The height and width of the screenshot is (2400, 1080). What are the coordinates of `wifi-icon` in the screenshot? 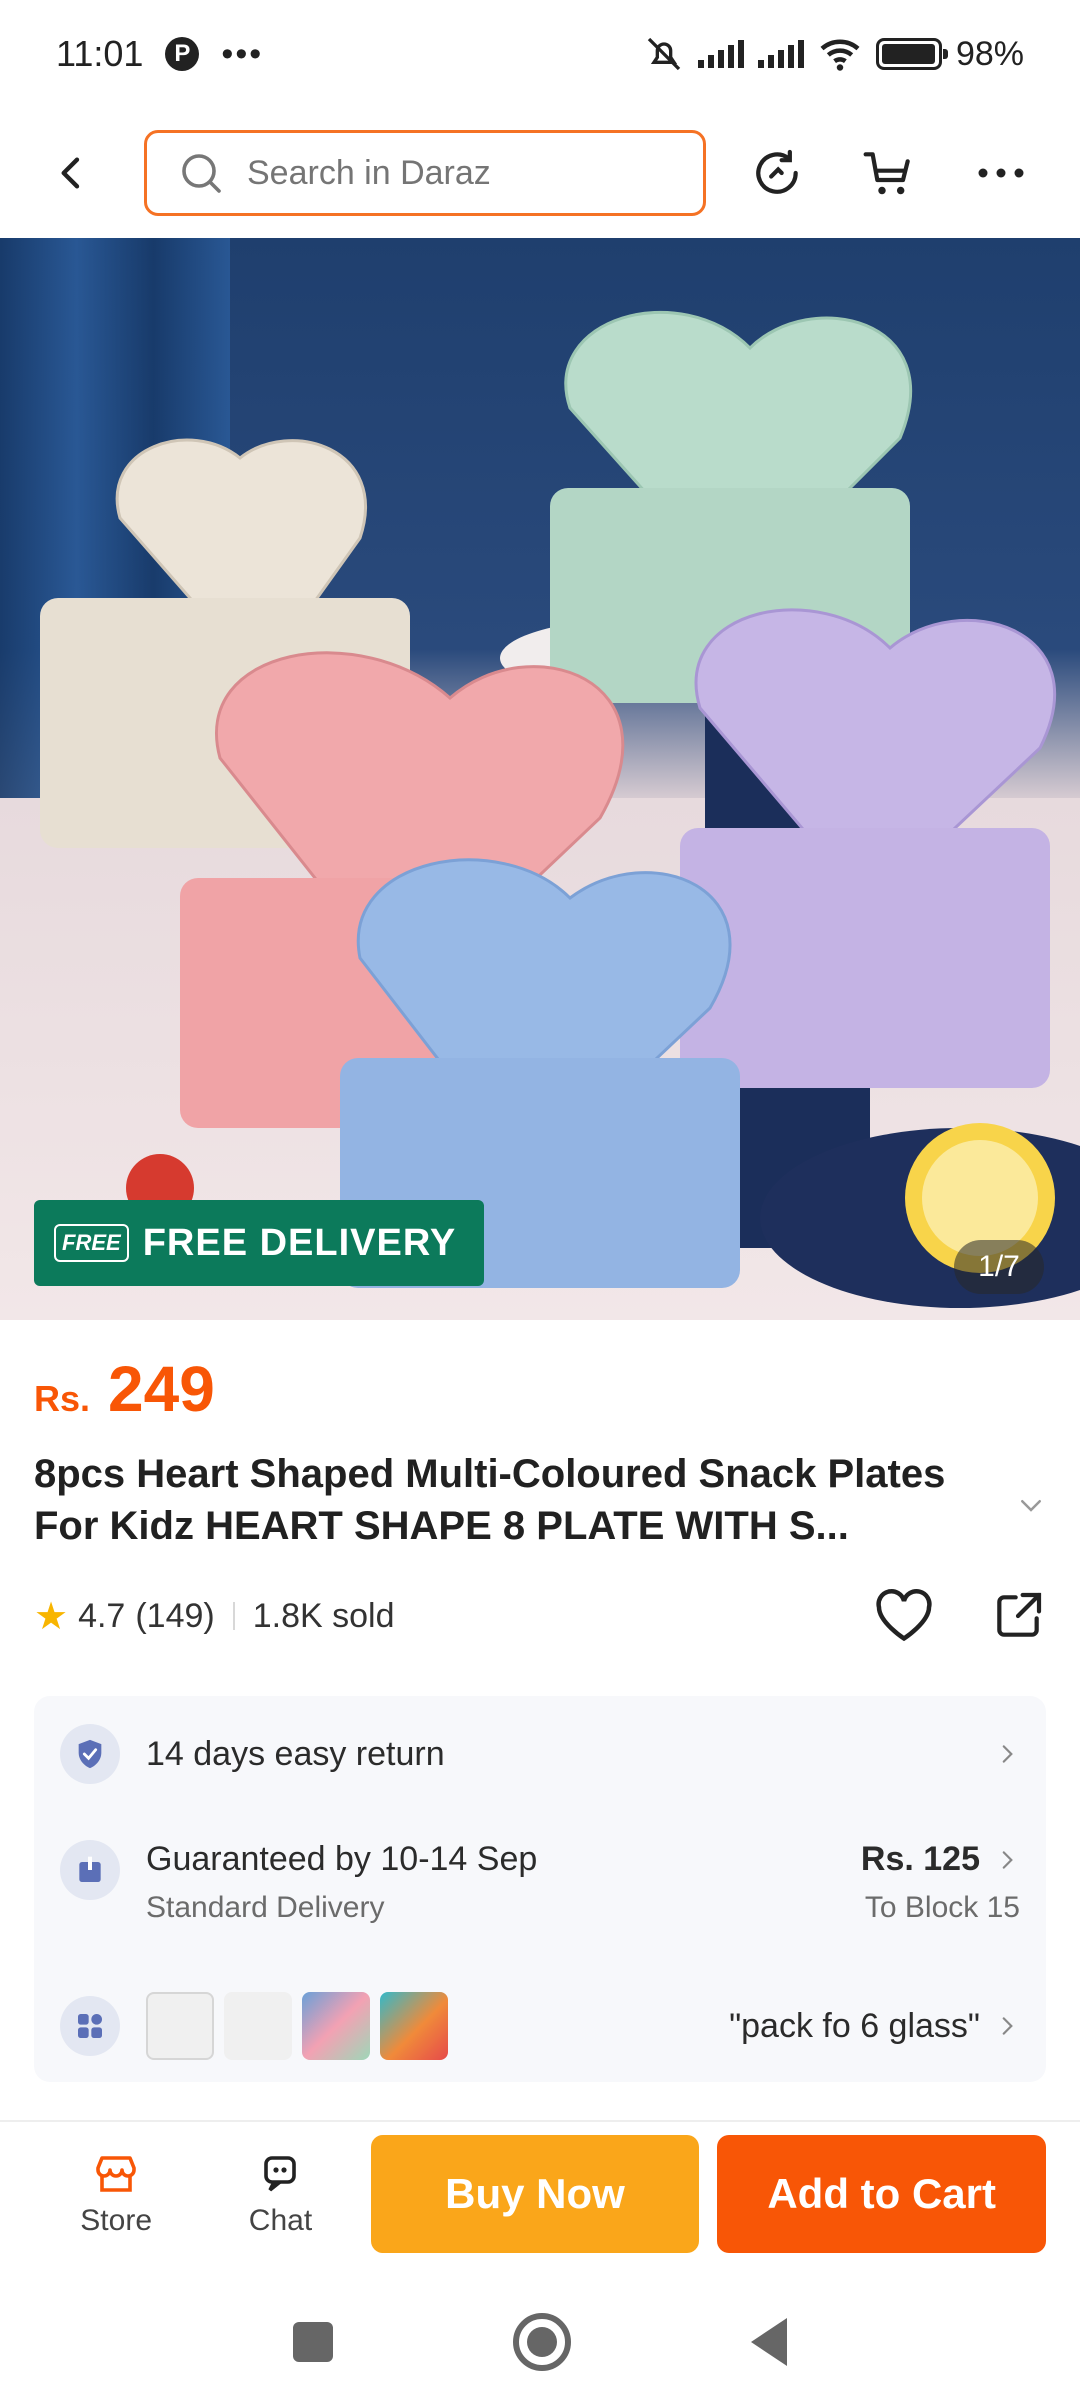 It's located at (840, 55).